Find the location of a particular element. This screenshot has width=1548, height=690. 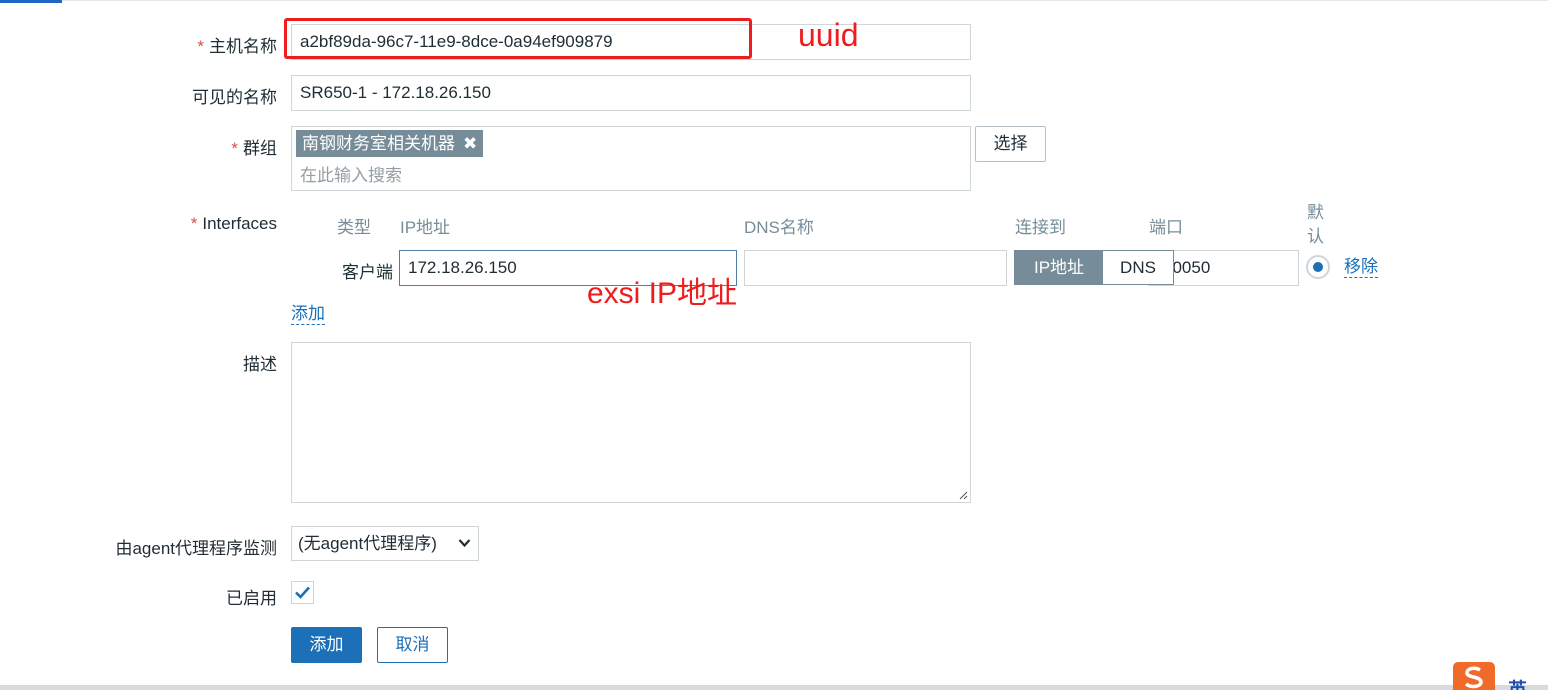

visible-name-input: SR650-1 - 172.18.26.150 is located at coordinates (631, 93).